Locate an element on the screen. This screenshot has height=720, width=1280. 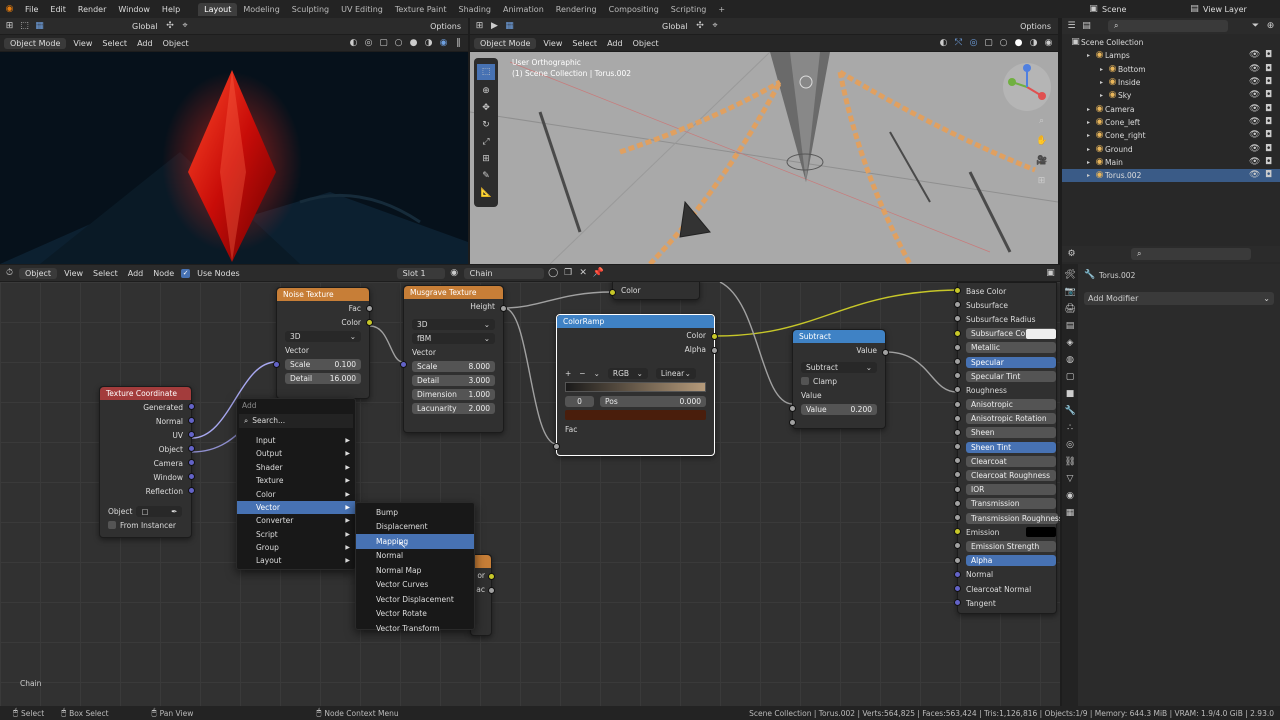
menu-window: Window is located at coordinates (134, 9).